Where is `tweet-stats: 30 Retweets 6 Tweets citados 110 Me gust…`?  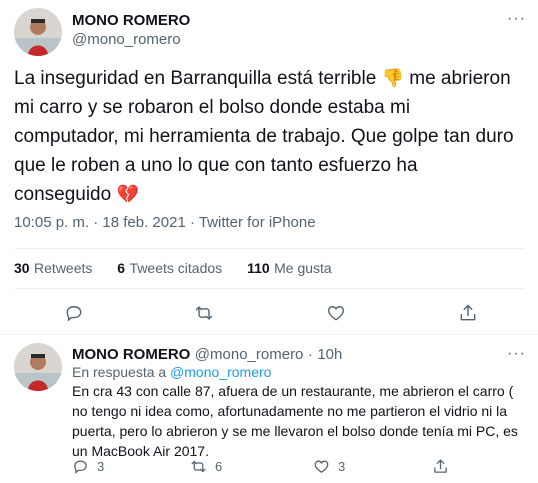
tweet-stats: 30 Retweets 6 Tweets citados 110 Me gust… is located at coordinates (173, 269).